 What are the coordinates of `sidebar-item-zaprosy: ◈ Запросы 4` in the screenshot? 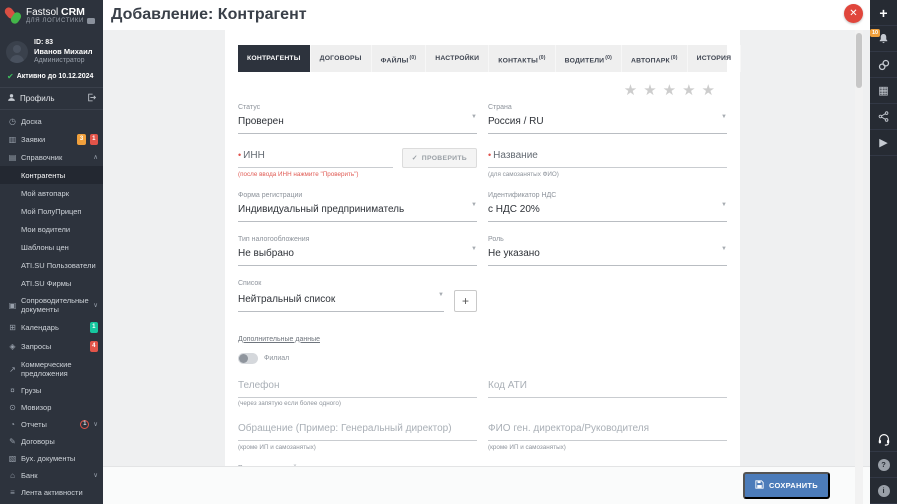 It's located at (51, 346).